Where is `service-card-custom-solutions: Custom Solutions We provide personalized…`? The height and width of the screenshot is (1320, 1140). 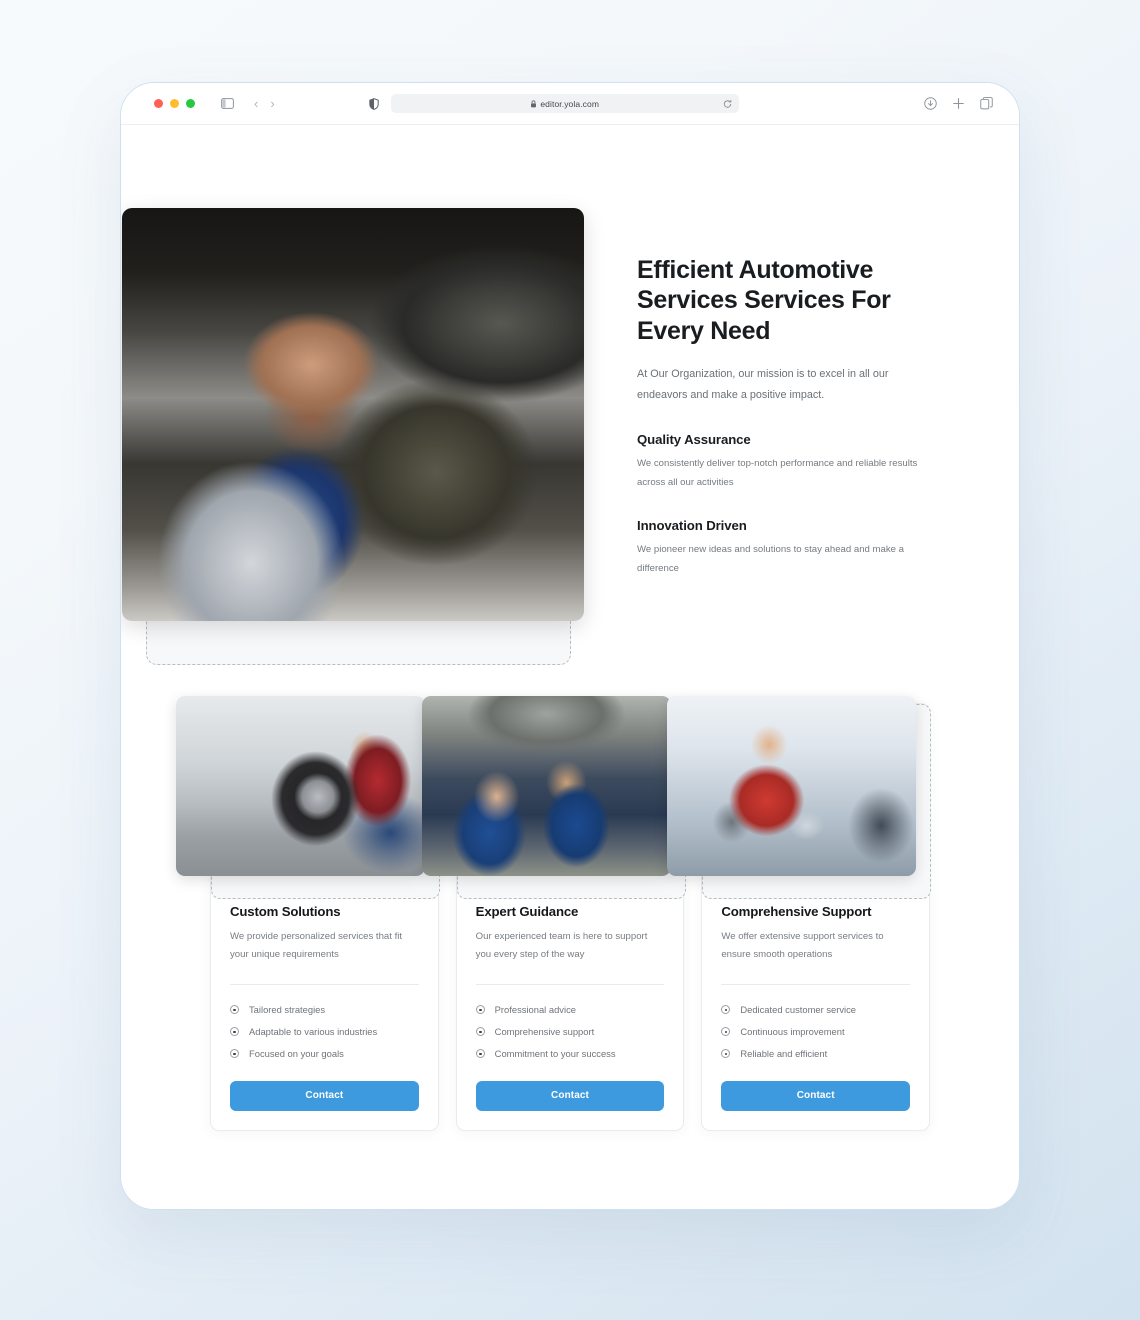
service-card-custom-solutions: Custom Solutions We provide personalized… is located at coordinates (308, 913).